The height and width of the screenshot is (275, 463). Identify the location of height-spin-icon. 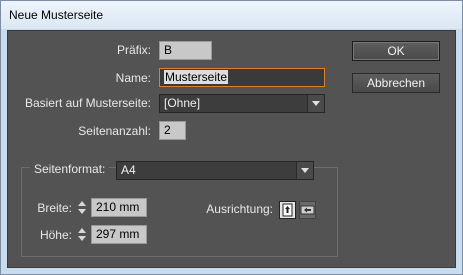
(82, 234).